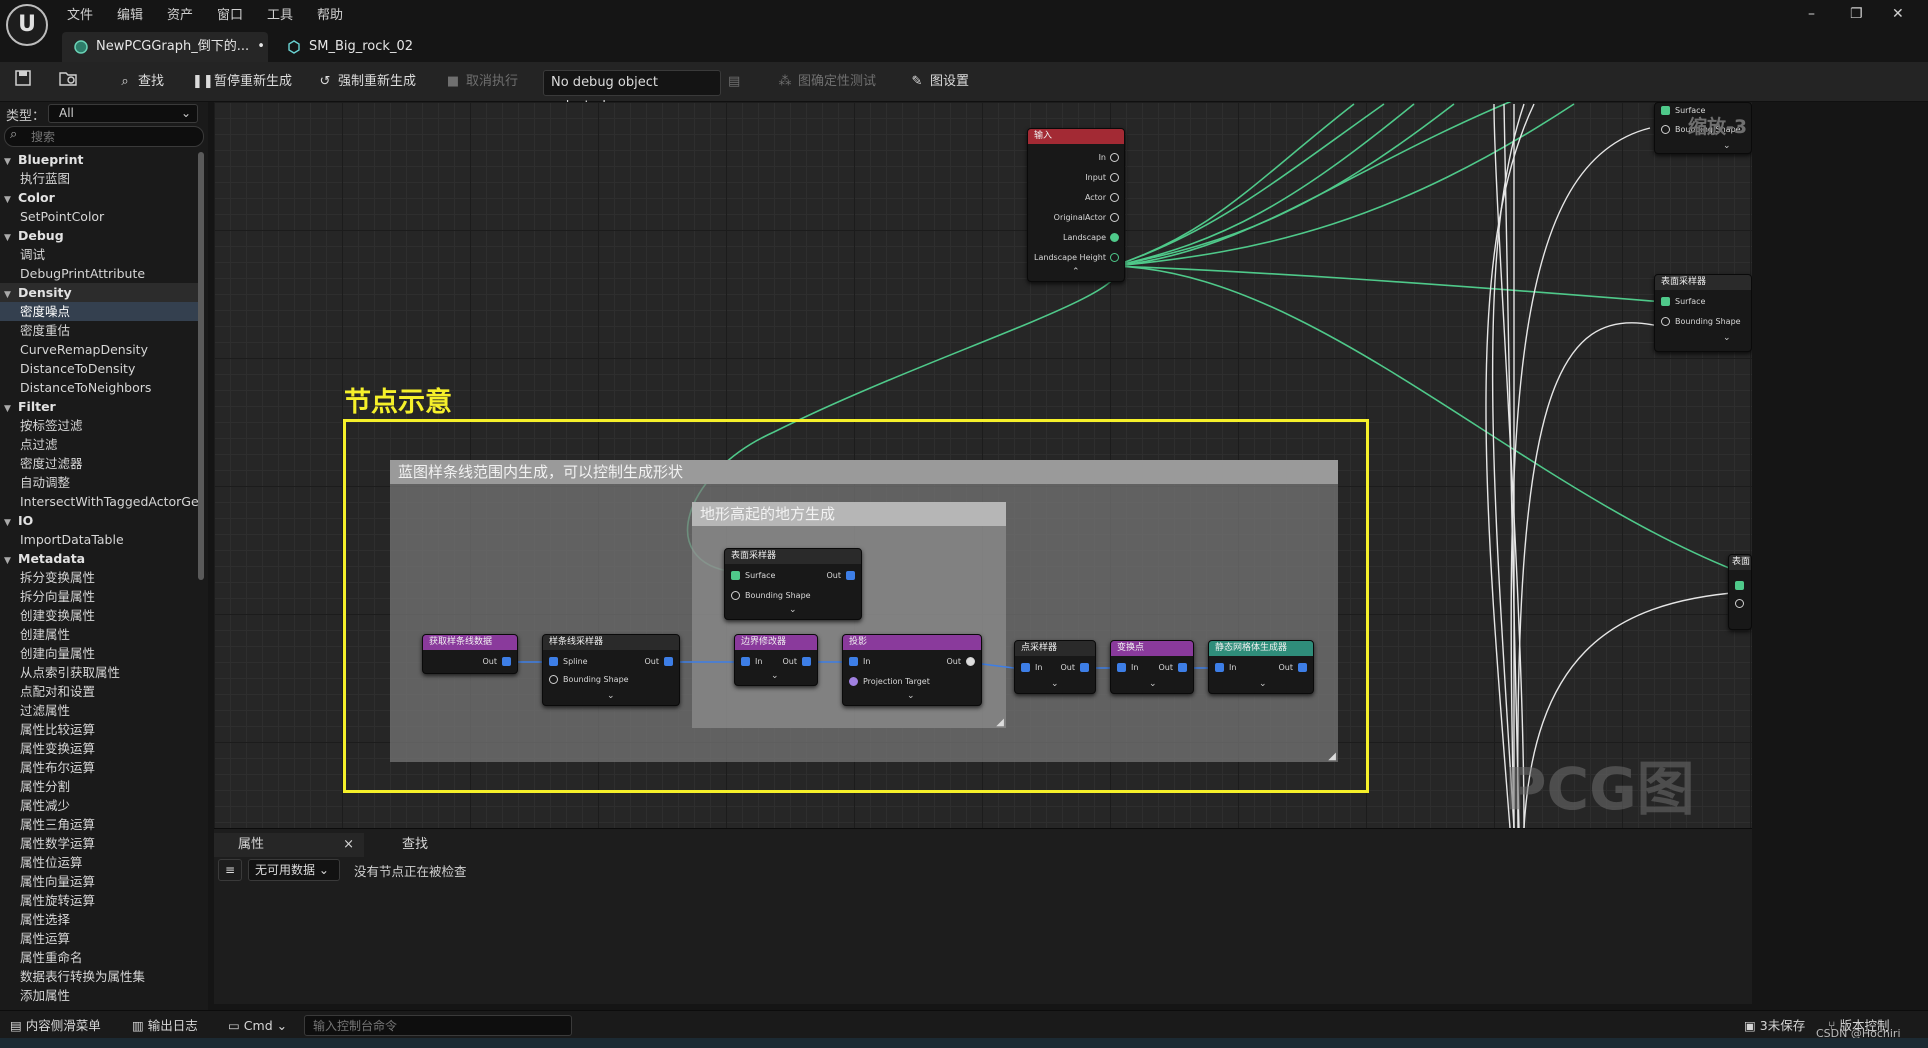 The height and width of the screenshot is (1048, 1928). I want to click on pin-spline-port, so click(553, 661).